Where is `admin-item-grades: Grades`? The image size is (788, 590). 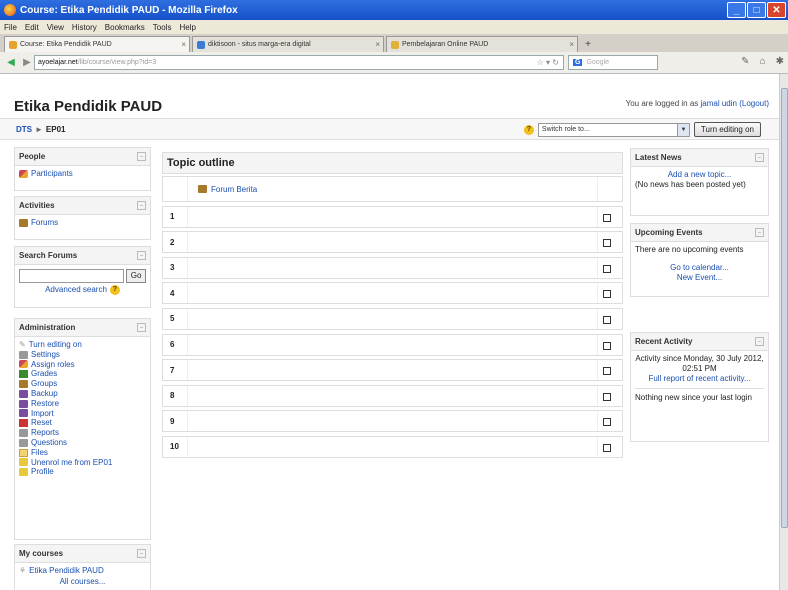
admin-item-grades: Grades is located at coordinates (82, 374).